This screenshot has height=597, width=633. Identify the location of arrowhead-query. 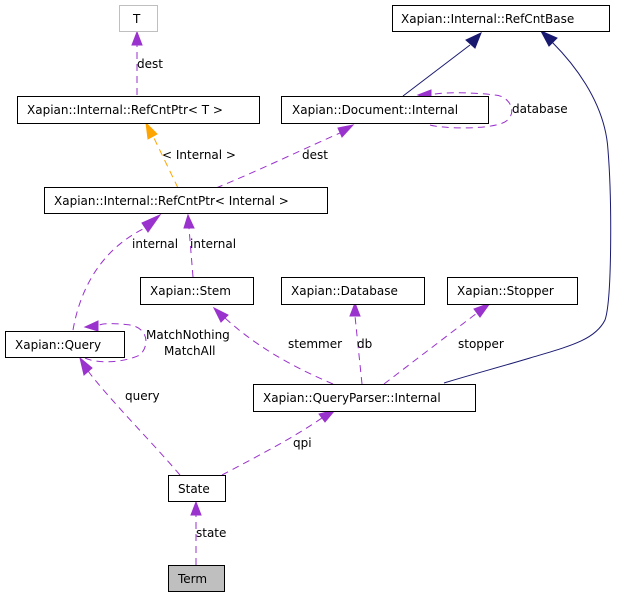
(86, 366).